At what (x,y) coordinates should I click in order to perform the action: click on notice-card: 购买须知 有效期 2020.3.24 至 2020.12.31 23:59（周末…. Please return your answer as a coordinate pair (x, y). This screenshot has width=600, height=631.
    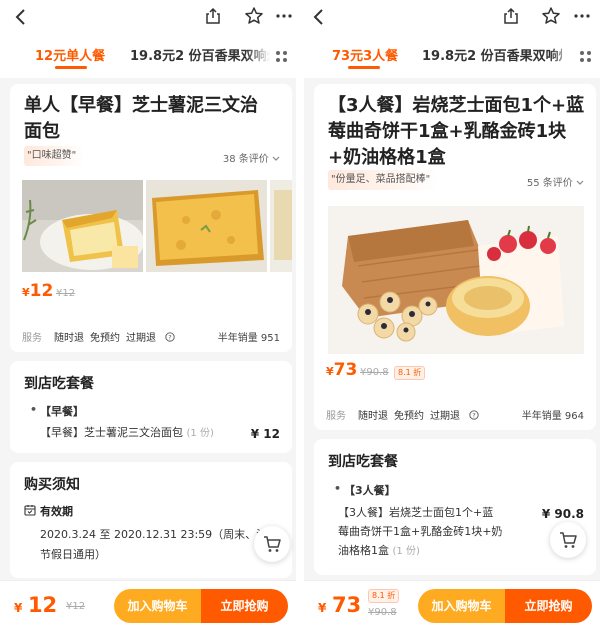
    Looking at the image, I should click on (151, 520).